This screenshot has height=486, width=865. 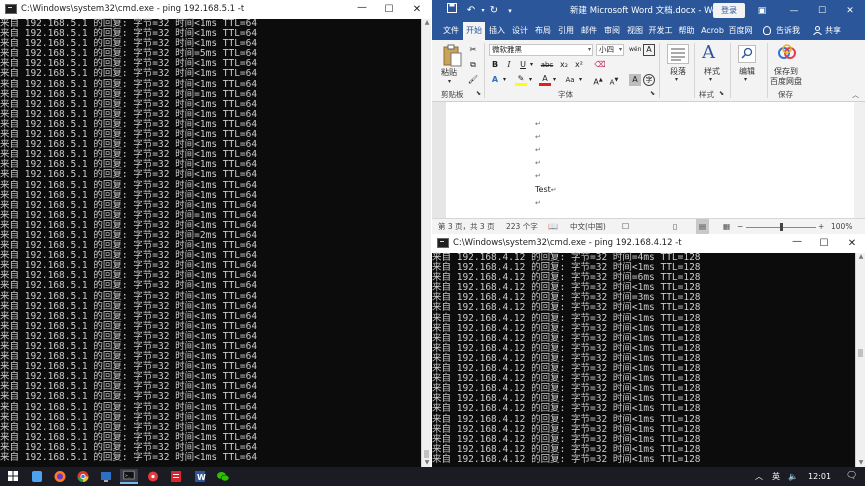 What do you see at coordinates (504, 80) in the screenshot?
I see `text-effects-dropdown-icon: ▾` at bounding box center [504, 80].